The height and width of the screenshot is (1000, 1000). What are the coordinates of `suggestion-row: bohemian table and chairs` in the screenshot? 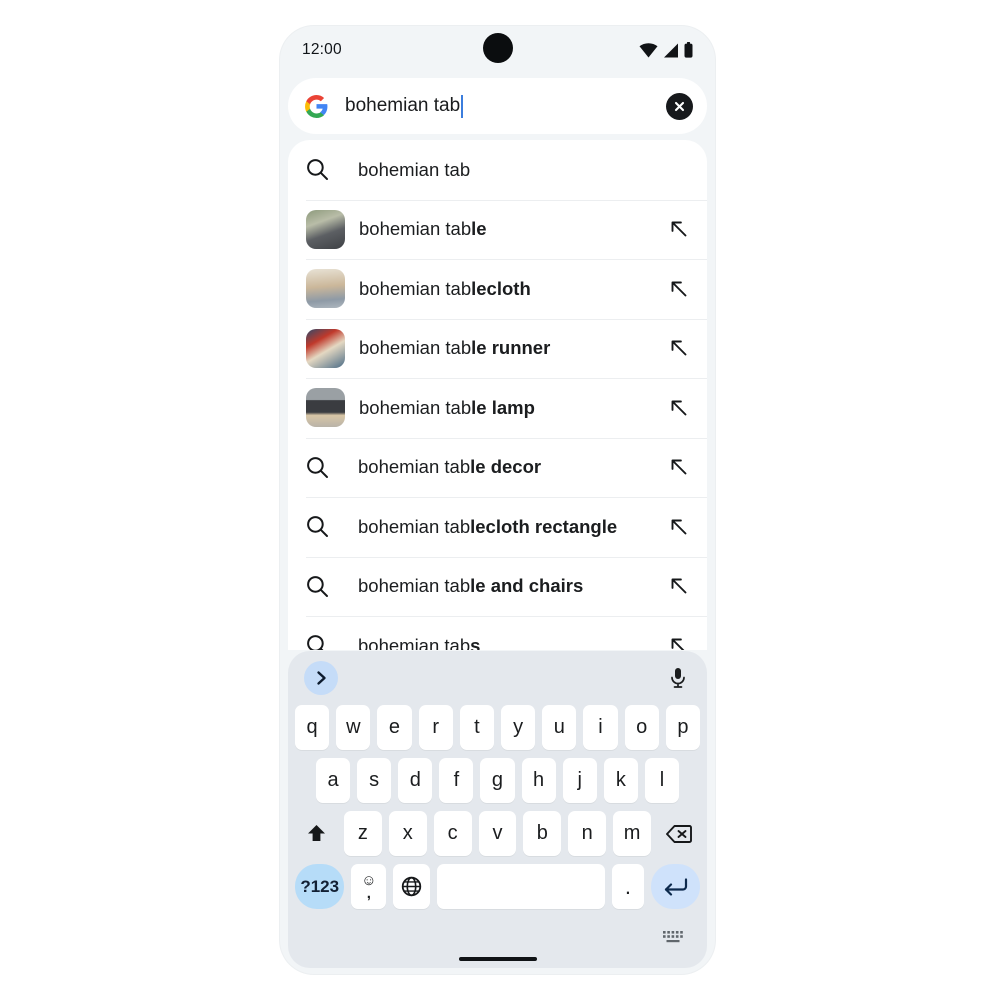 It's located at (497, 586).